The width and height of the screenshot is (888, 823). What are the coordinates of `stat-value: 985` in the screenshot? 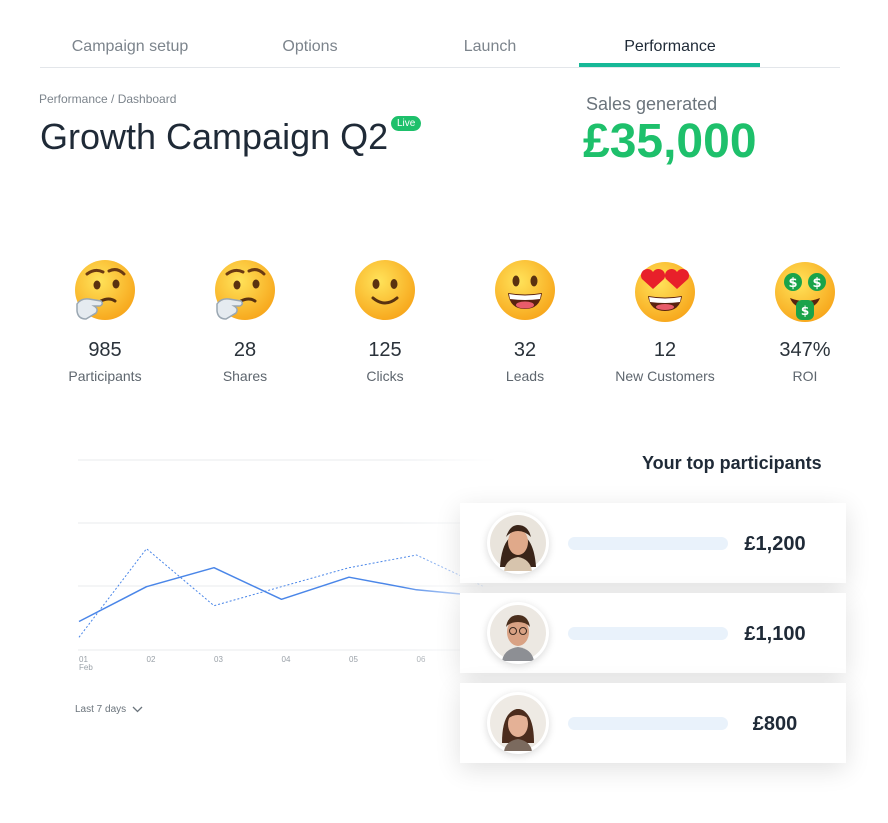 It's located at (105, 350).